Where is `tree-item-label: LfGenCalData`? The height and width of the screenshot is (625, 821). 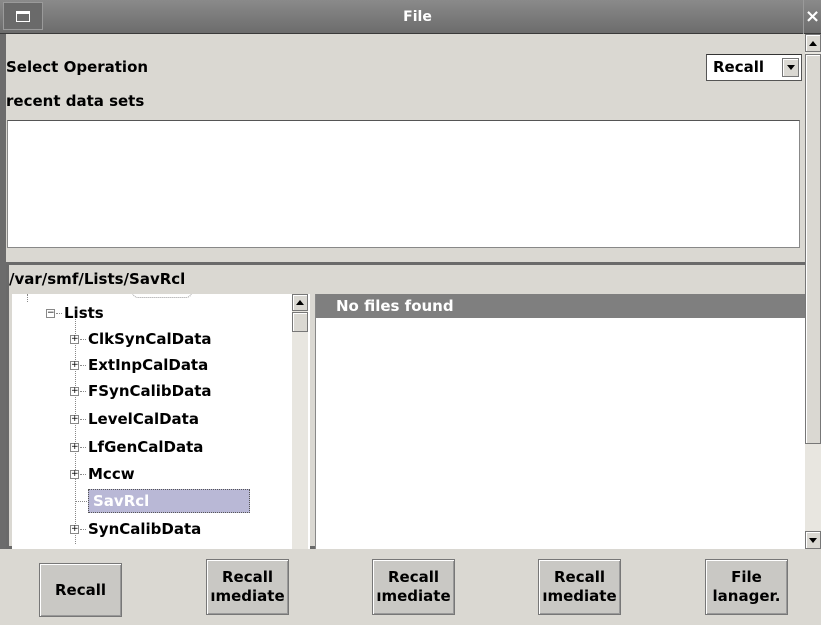
tree-item-label: LfGenCalData is located at coordinates (146, 447).